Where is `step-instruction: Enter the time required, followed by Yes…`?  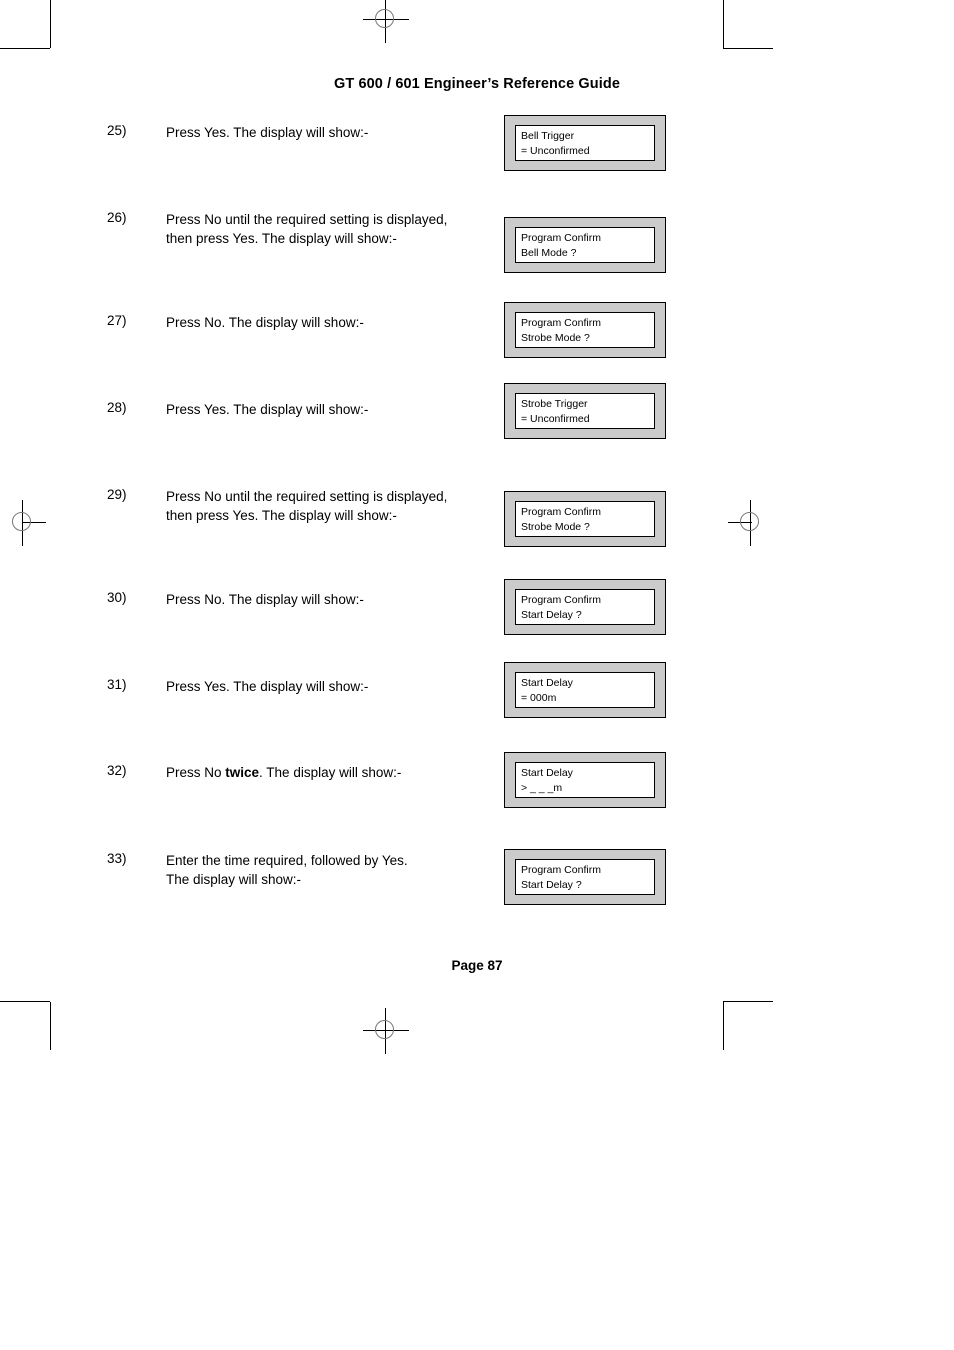 step-instruction: Enter the time required, followed by Yes… is located at coordinates (331, 870).